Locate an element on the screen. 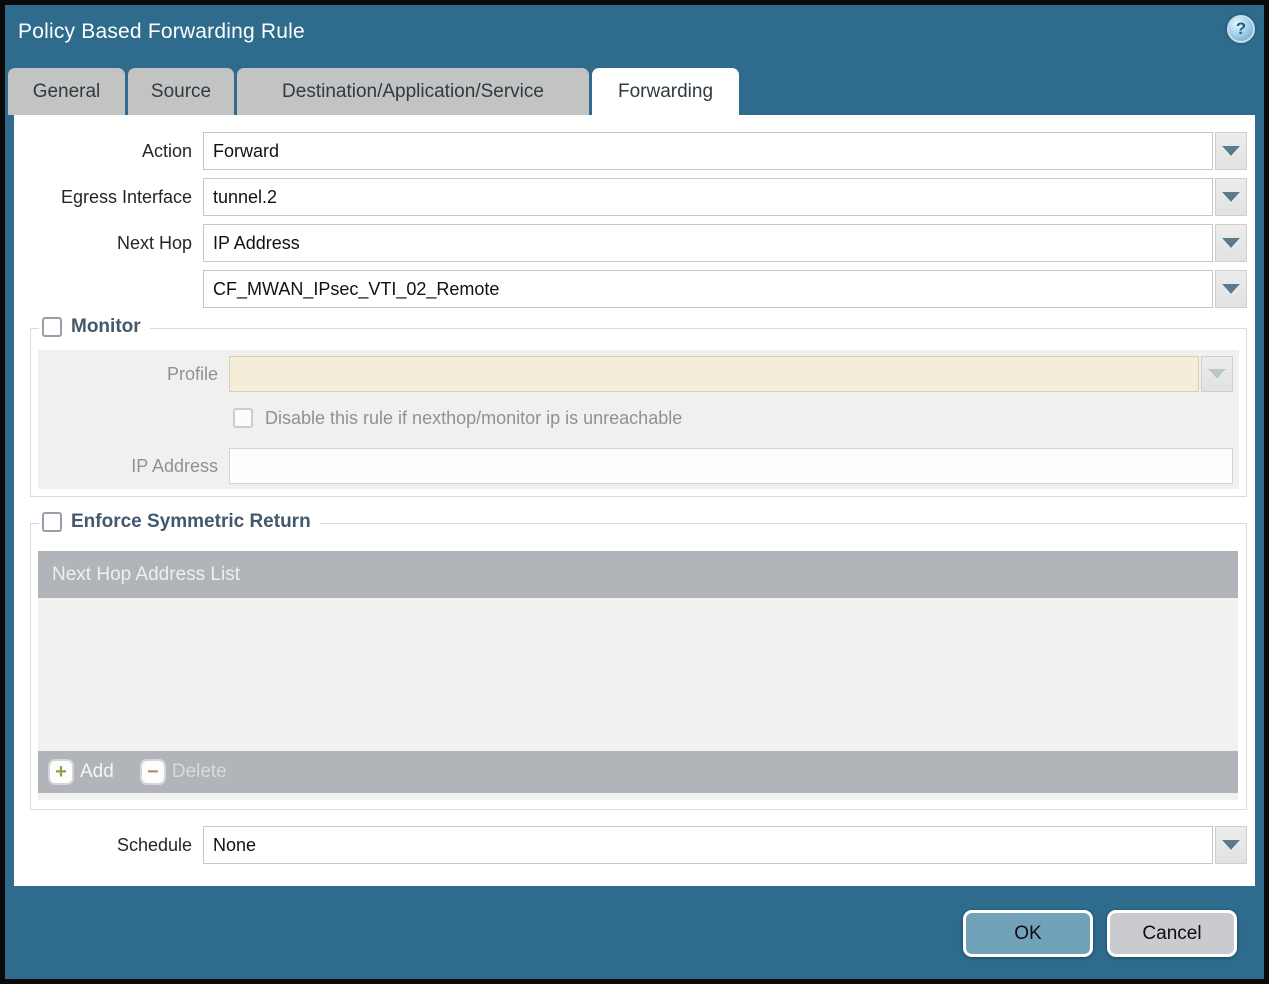 This screenshot has height=984, width=1269. schedule-row: Schedule is located at coordinates (630, 845).